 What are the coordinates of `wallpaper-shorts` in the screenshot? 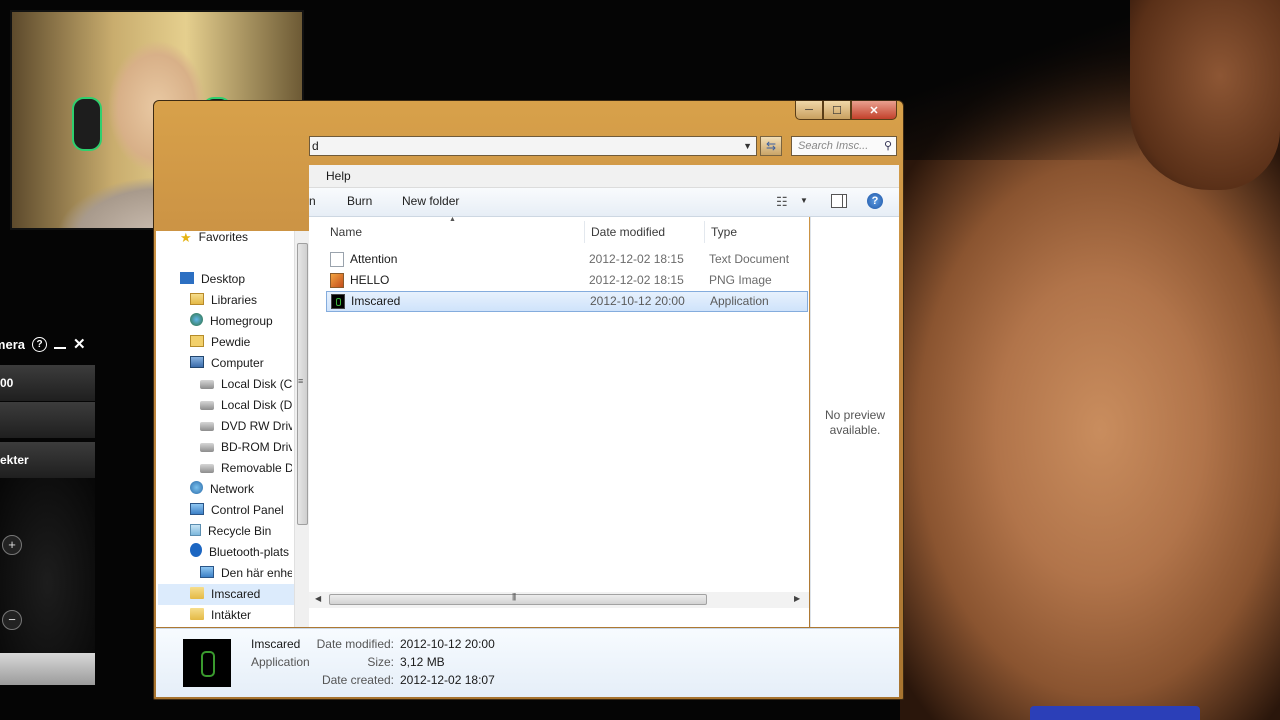 It's located at (1115, 713).